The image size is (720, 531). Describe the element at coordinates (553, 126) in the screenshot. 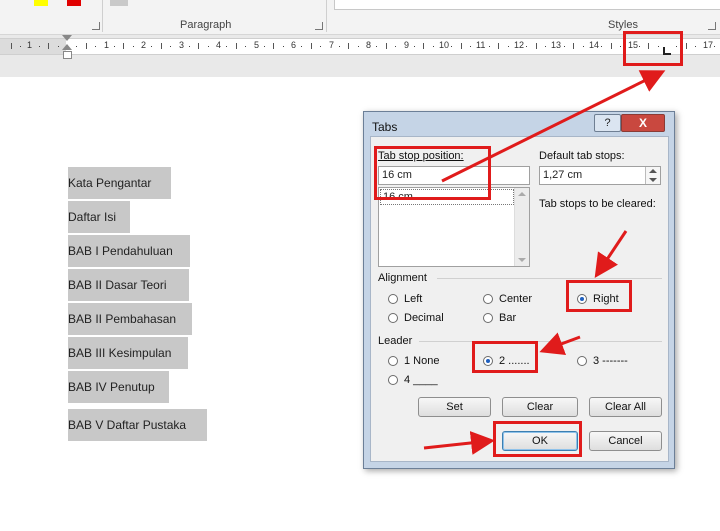

I see `arrow-to-ruler-icon` at that location.